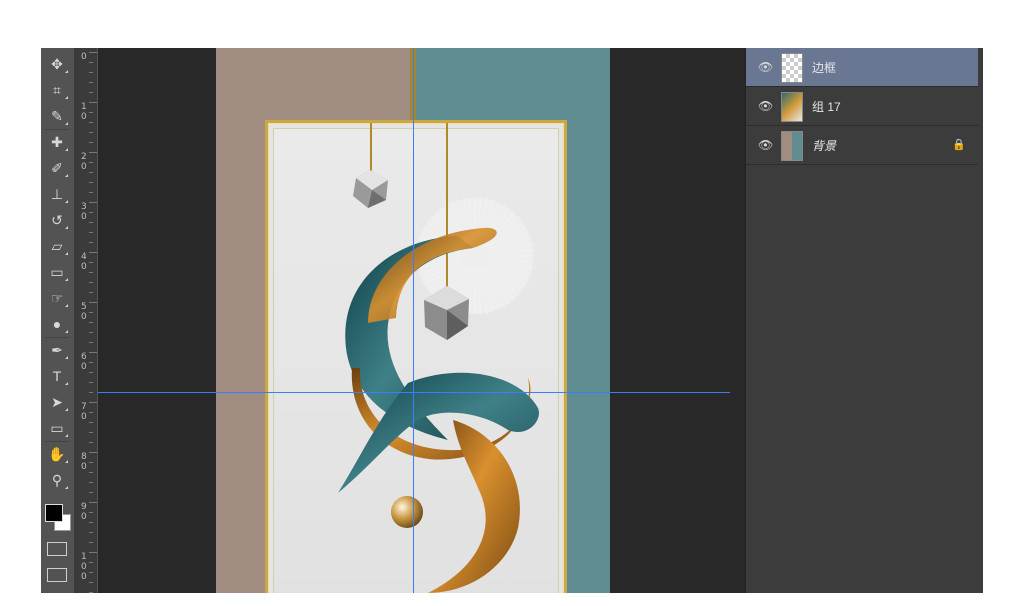  What do you see at coordinates (57, 454) in the screenshot?
I see `hand-tool: ✋` at bounding box center [57, 454].